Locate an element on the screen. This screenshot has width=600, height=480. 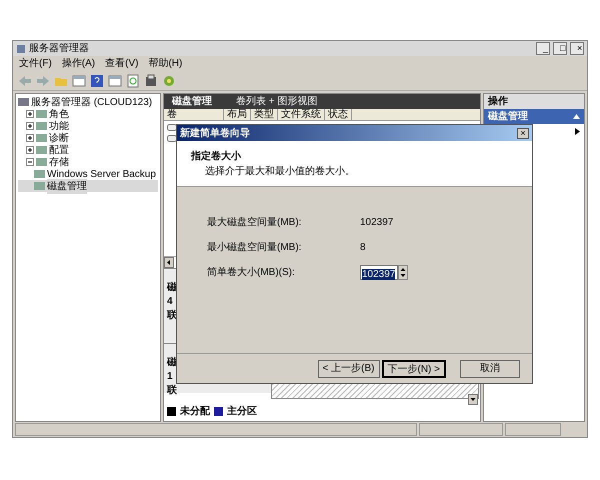
field-value: 8 is located at coordinates (363, 247).